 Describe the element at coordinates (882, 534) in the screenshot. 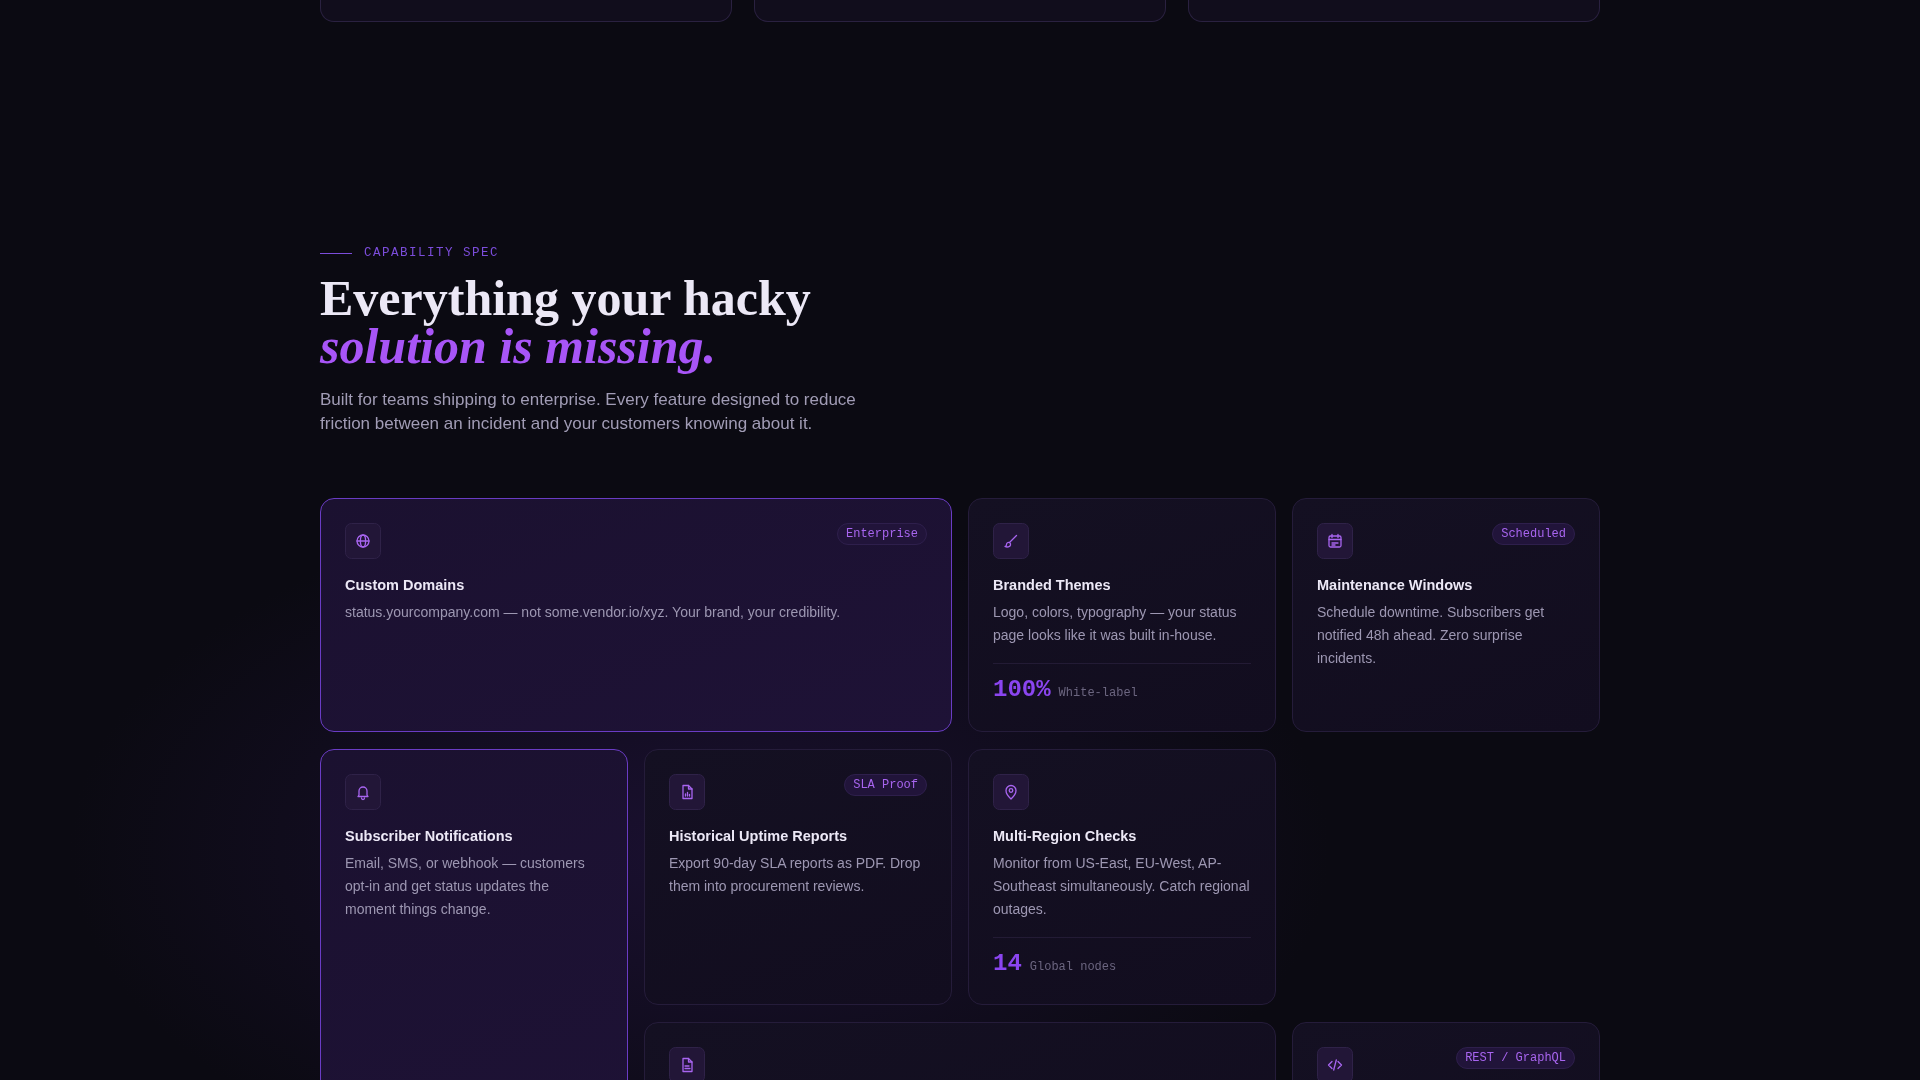

I see `feature-badge: Enterprise` at that location.